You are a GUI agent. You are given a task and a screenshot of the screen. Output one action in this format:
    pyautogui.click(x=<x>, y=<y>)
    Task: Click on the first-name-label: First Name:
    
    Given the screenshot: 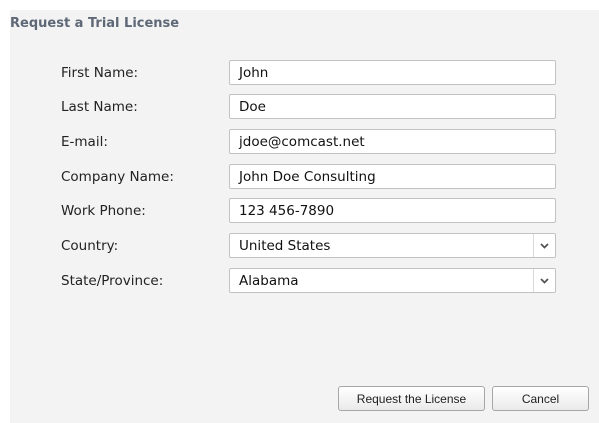 What is the action you would take?
    pyautogui.click(x=100, y=73)
    